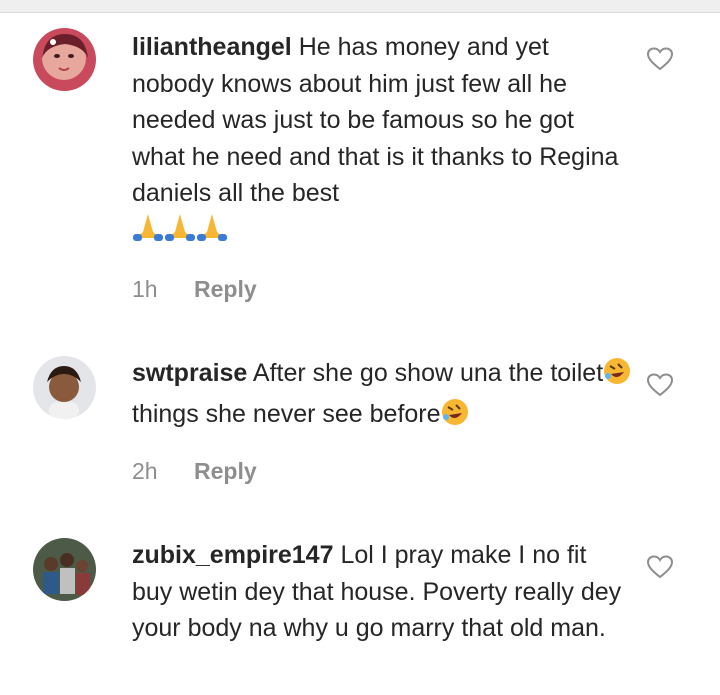  What do you see at coordinates (360, 6) in the screenshot?
I see `top-divider-bar` at bounding box center [360, 6].